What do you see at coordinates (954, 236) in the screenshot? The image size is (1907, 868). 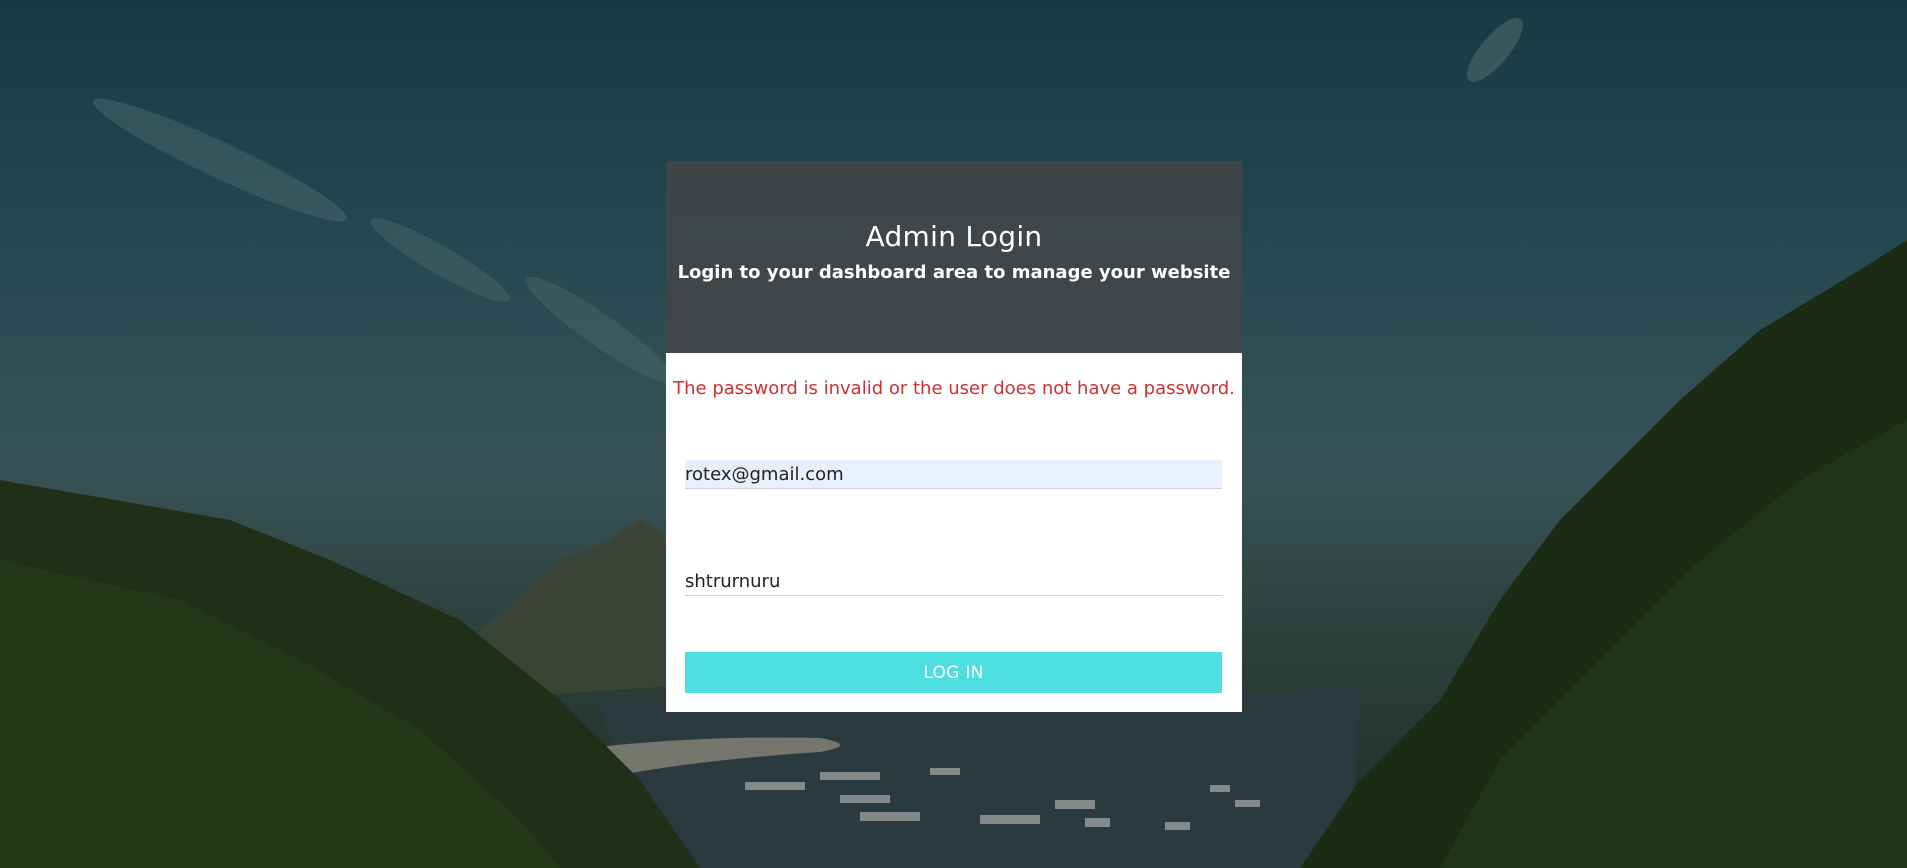 I see `page-title: Admin Login` at bounding box center [954, 236].